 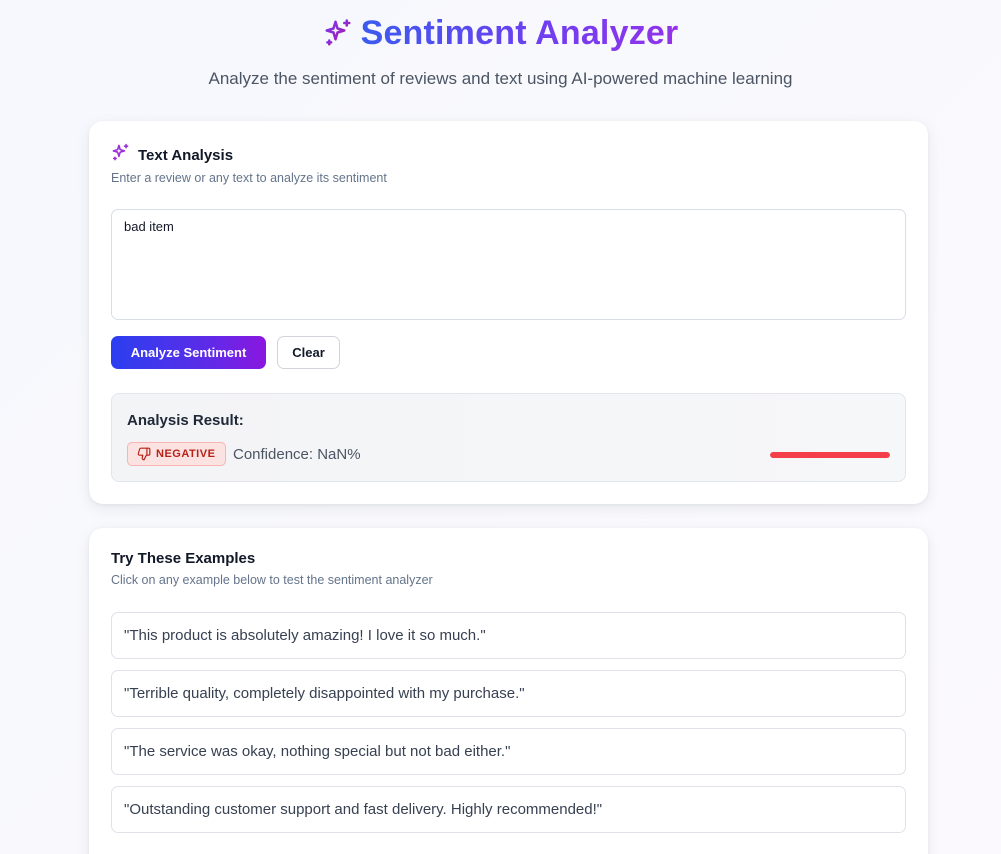 What do you see at coordinates (508, 264) in the screenshot?
I see `review-text-input: bad item` at bounding box center [508, 264].